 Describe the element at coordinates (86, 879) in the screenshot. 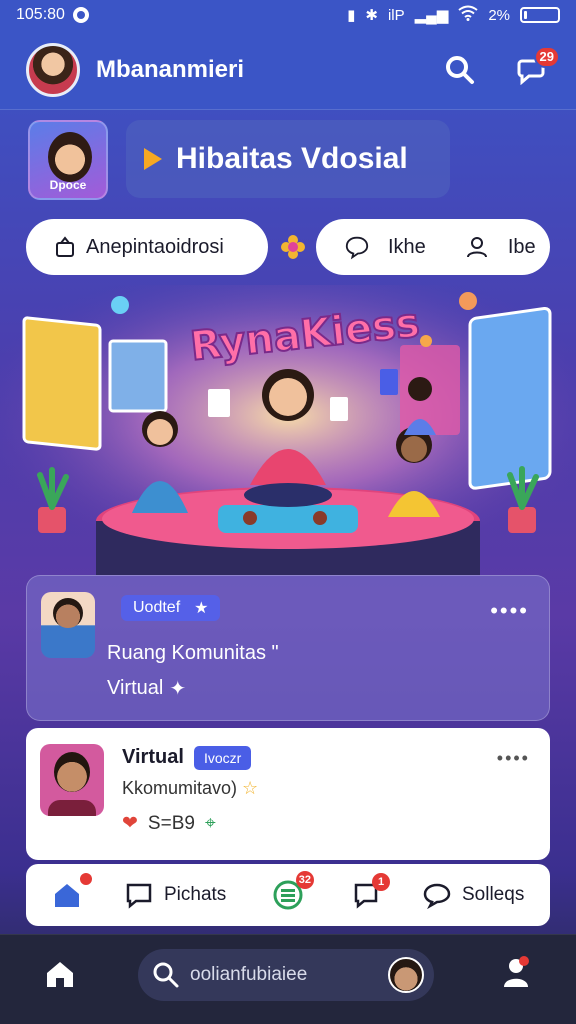

I see `home-badge` at that location.